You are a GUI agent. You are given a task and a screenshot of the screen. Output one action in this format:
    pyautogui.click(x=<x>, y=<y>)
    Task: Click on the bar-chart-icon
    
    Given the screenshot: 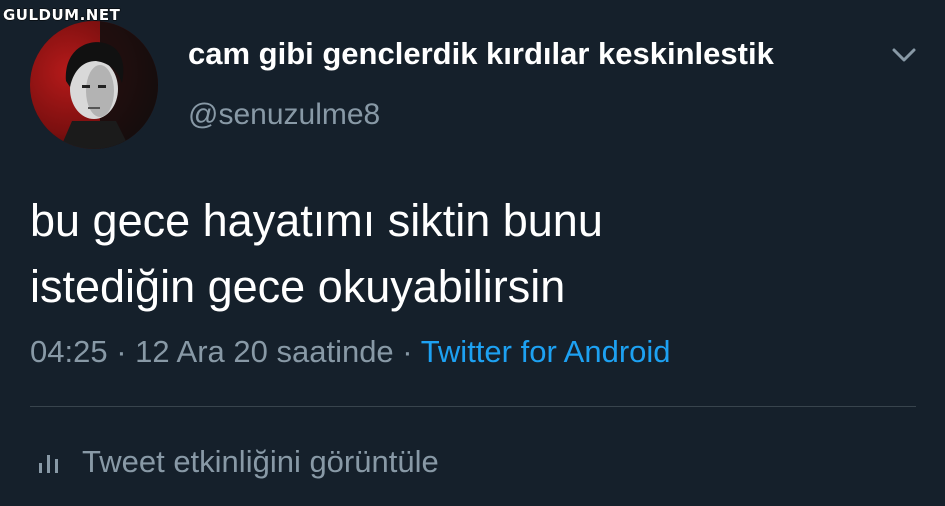 What is the action you would take?
    pyautogui.click(x=48, y=464)
    